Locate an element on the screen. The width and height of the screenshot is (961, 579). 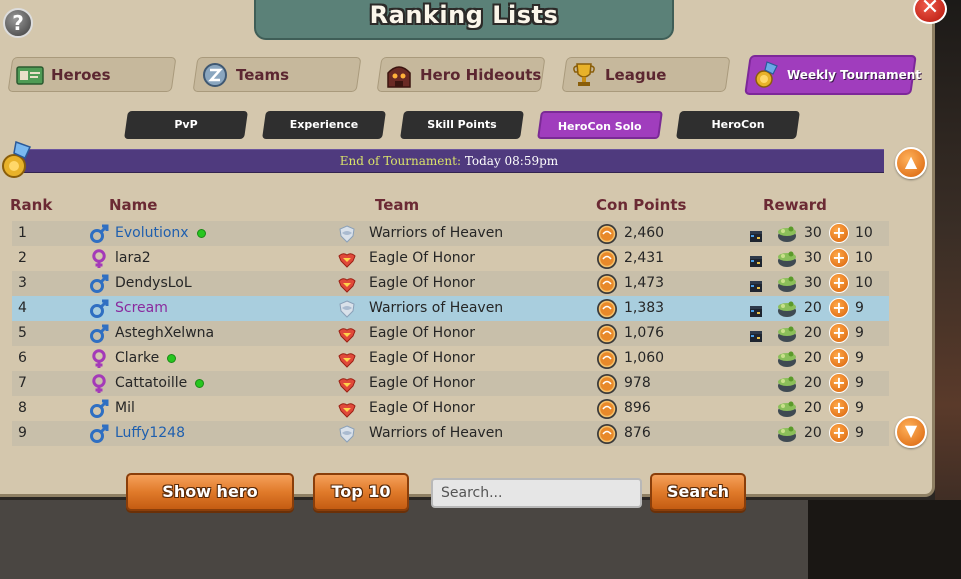
player-name: AsteghXelwna is located at coordinates (164, 333).